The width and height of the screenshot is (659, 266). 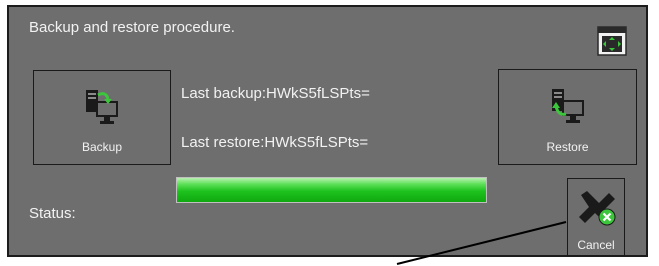 I want to click on progress-bar, so click(x=331, y=190).